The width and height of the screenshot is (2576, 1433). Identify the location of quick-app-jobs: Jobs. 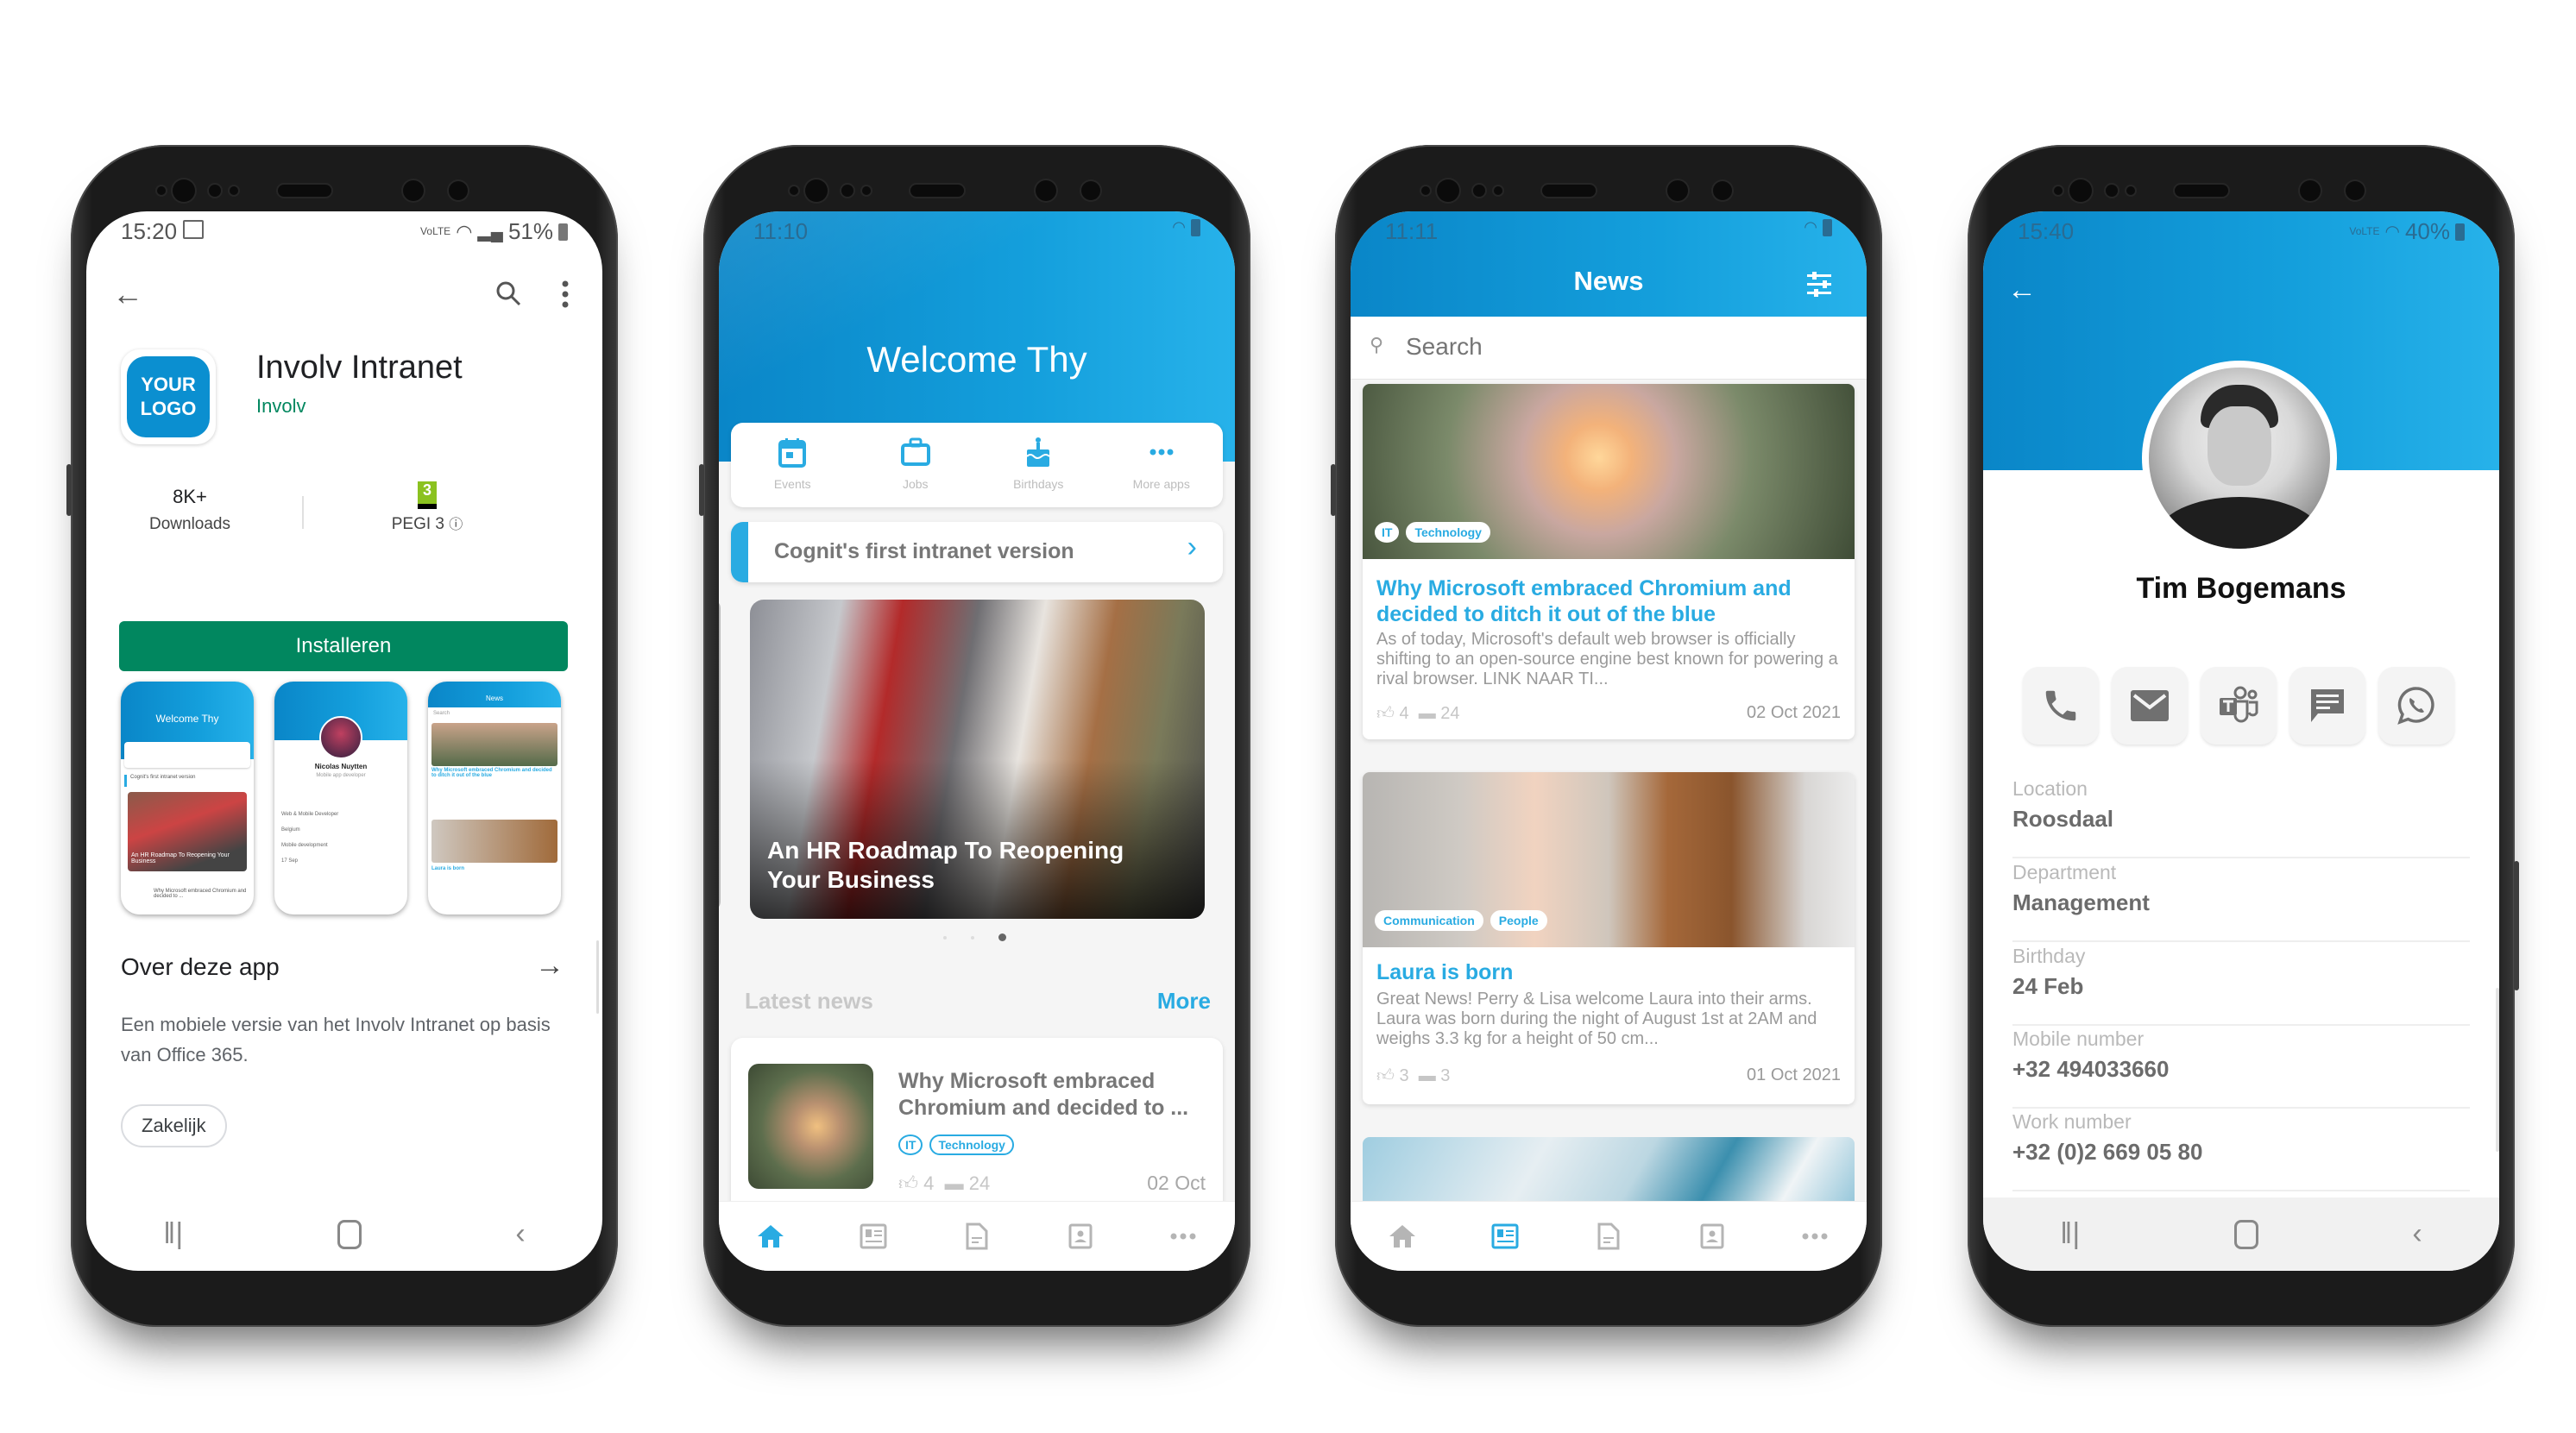
(916, 464).